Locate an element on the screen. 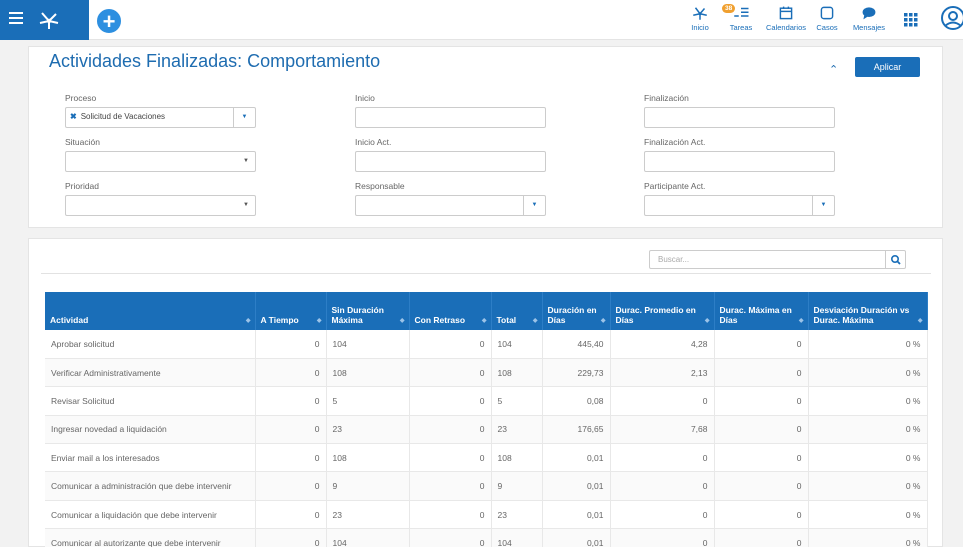 Image resolution: width=963 pixels, height=547 pixels. calendar-icon is located at coordinates (786, 13).